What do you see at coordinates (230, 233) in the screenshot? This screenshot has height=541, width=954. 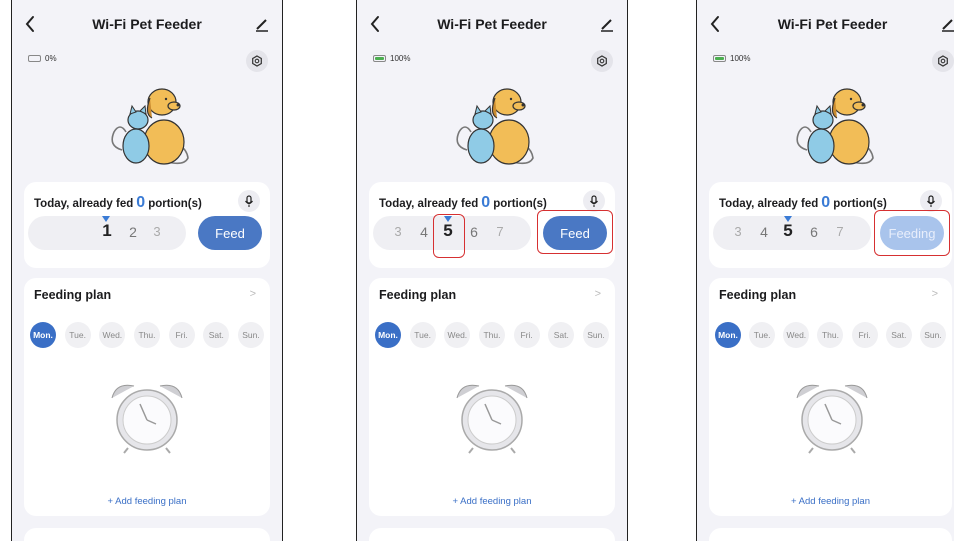 I see `feed-button: Feed` at bounding box center [230, 233].